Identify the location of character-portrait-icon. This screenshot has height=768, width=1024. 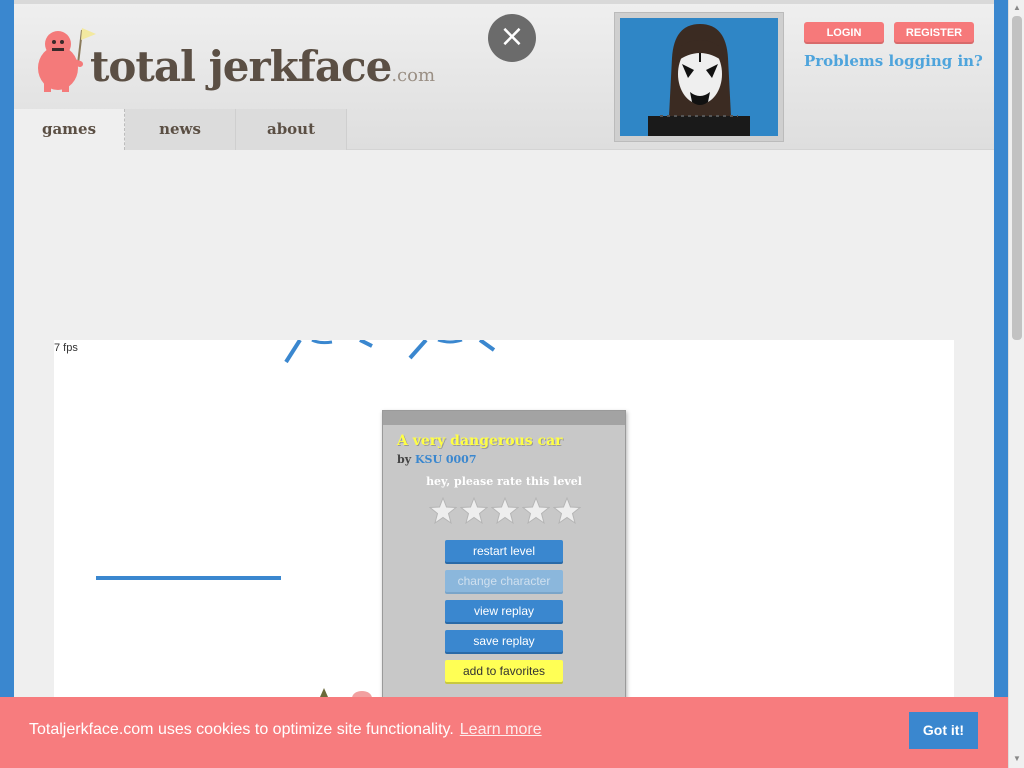
(699, 77).